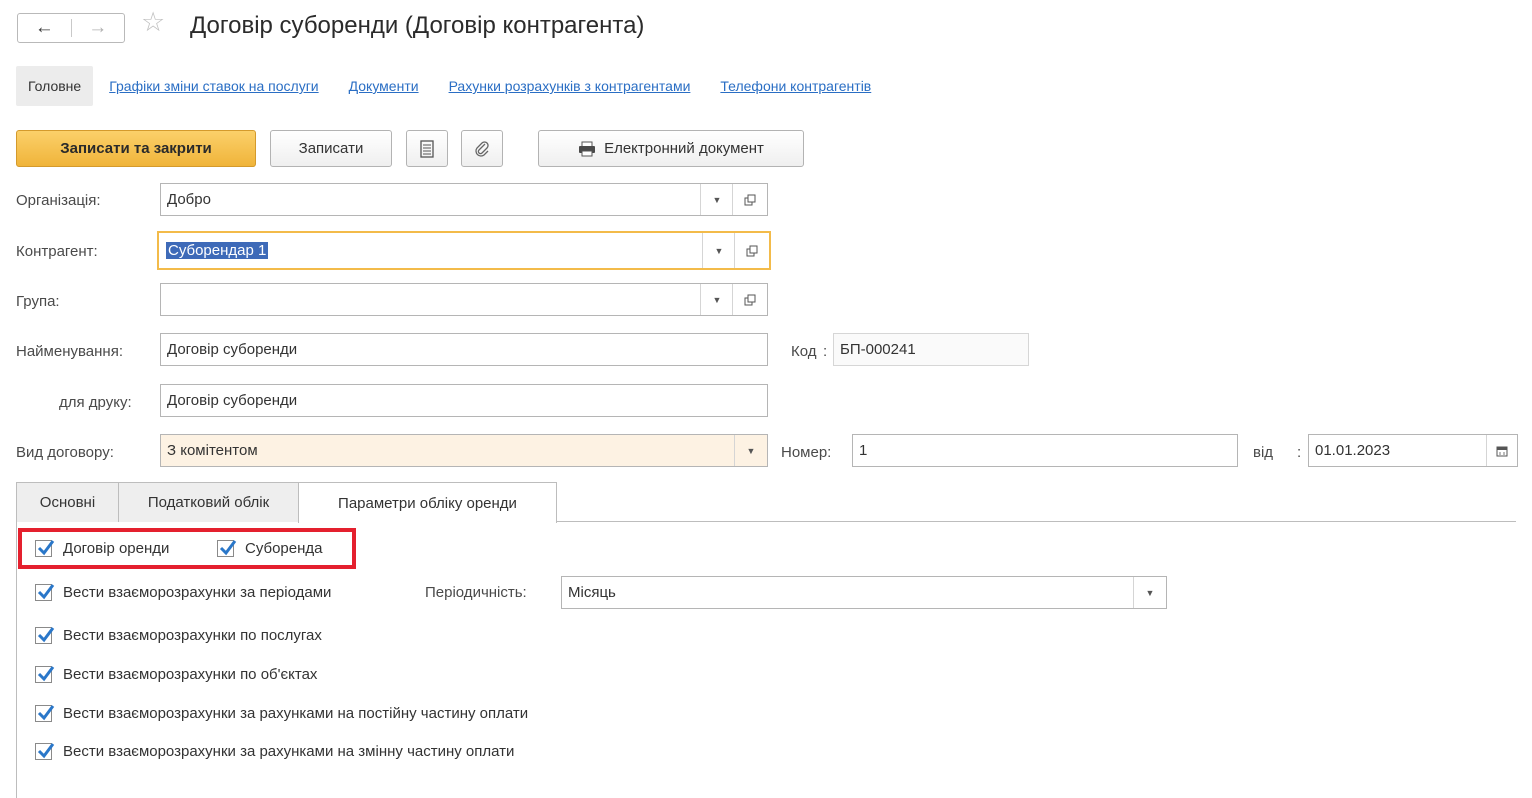 The width and height of the screenshot is (1532, 798). I want to click on number-field: 1, so click(1045, 450).